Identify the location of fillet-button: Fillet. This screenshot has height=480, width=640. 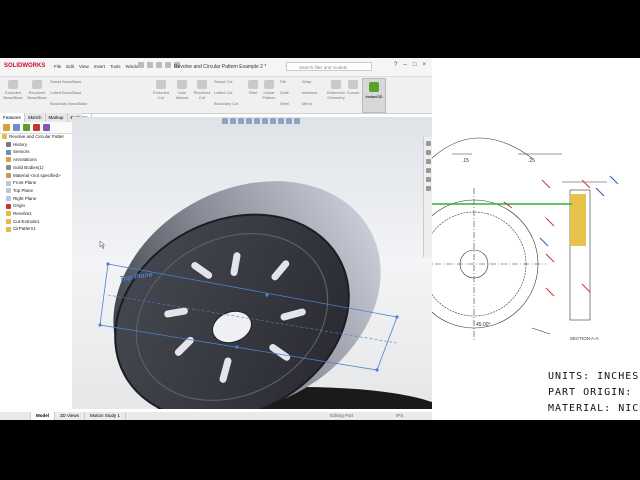
(253, 87).